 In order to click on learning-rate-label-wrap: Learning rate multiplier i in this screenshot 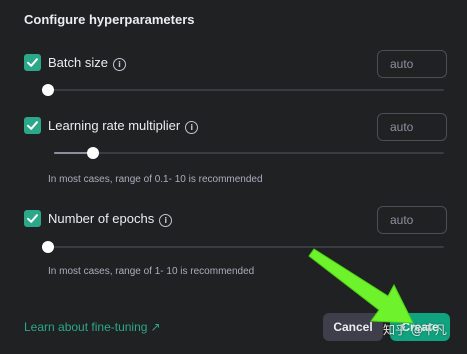, I will do `click(123, 126)`.